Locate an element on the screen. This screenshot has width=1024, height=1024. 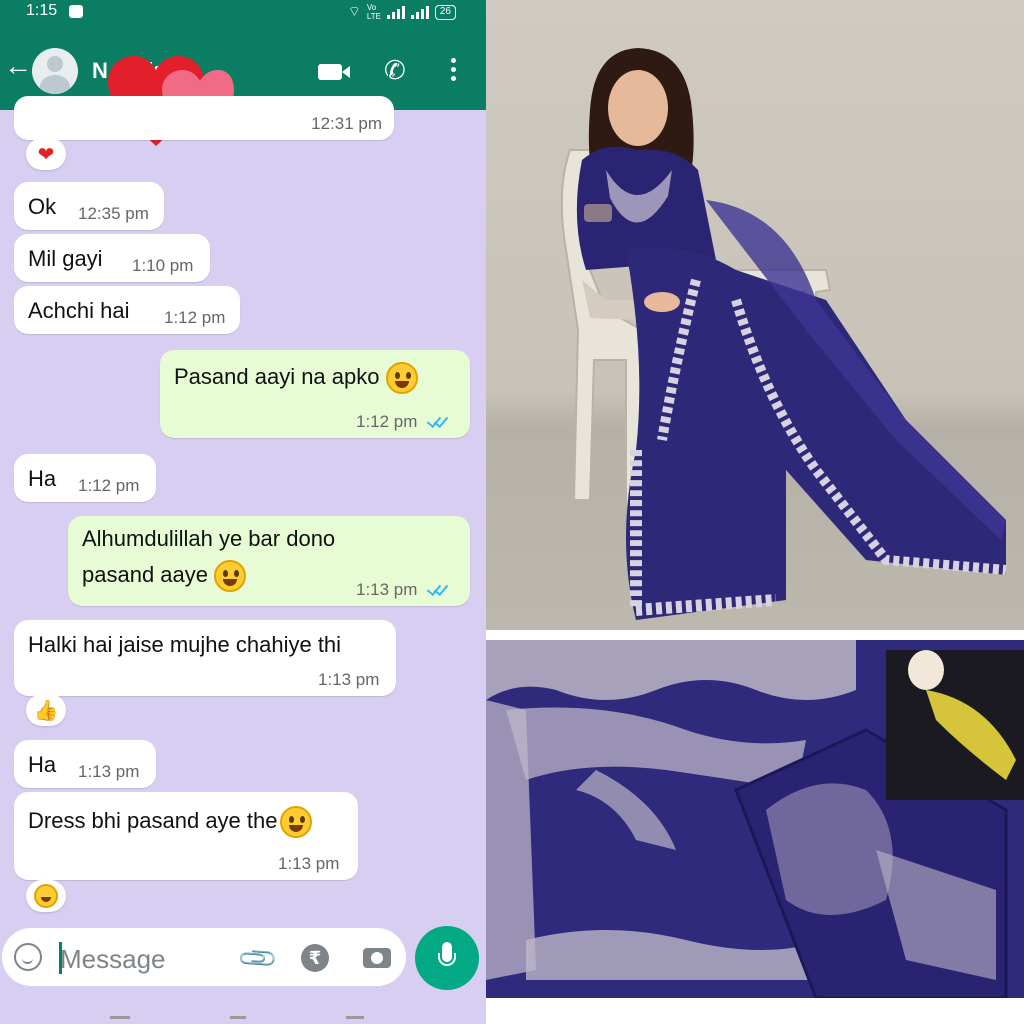
video-call-icon is located at coordinates (334, 72).